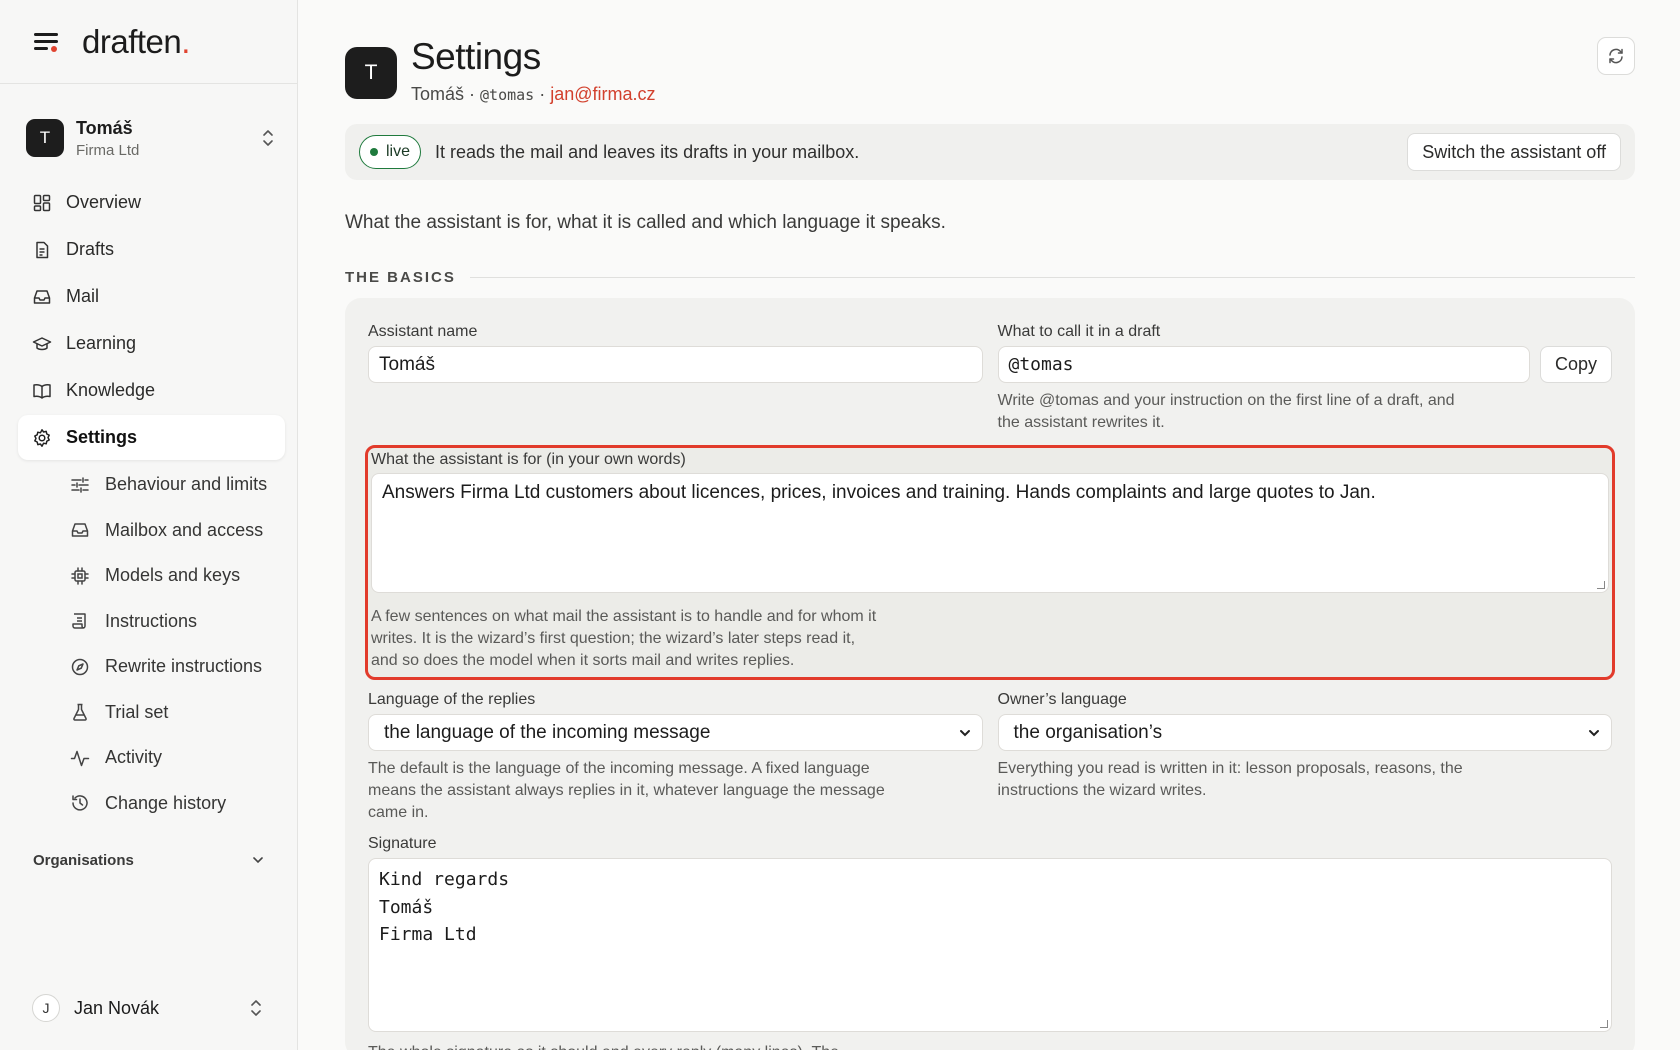  I want to click on user-menu: J Jan Novák, so click(147, 1008).